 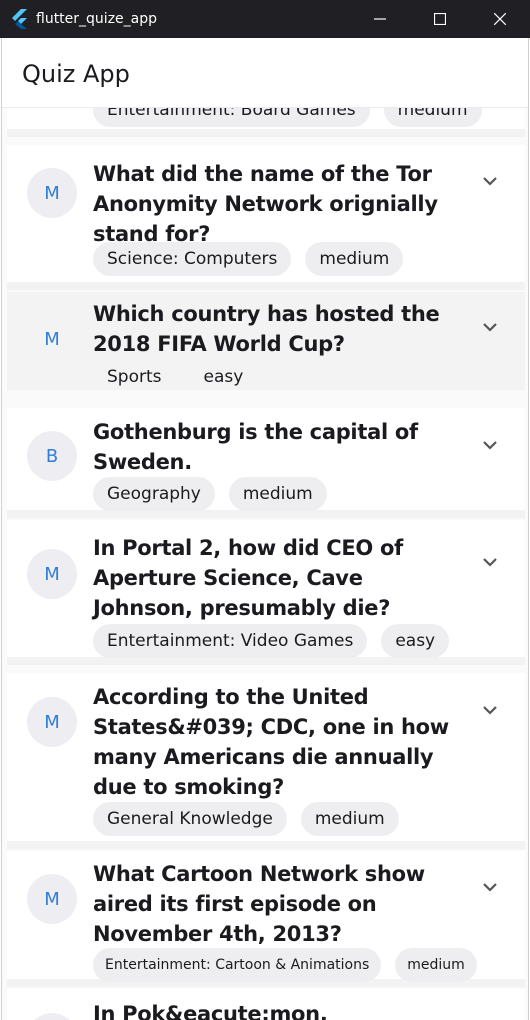 I want to click on minimize-button, so click(x=380, y=19).